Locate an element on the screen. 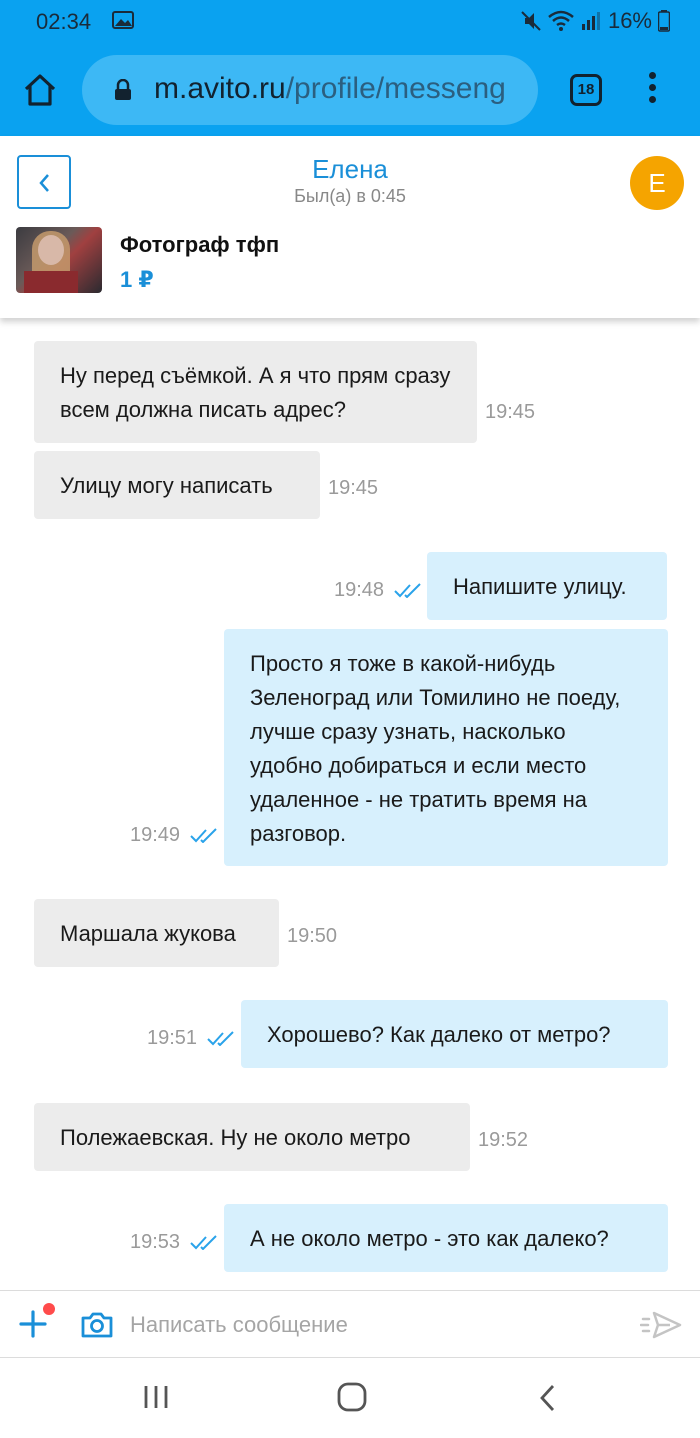 This screenshot has width=700, height=1438. send-icon is located at coordinates (662, 1325).